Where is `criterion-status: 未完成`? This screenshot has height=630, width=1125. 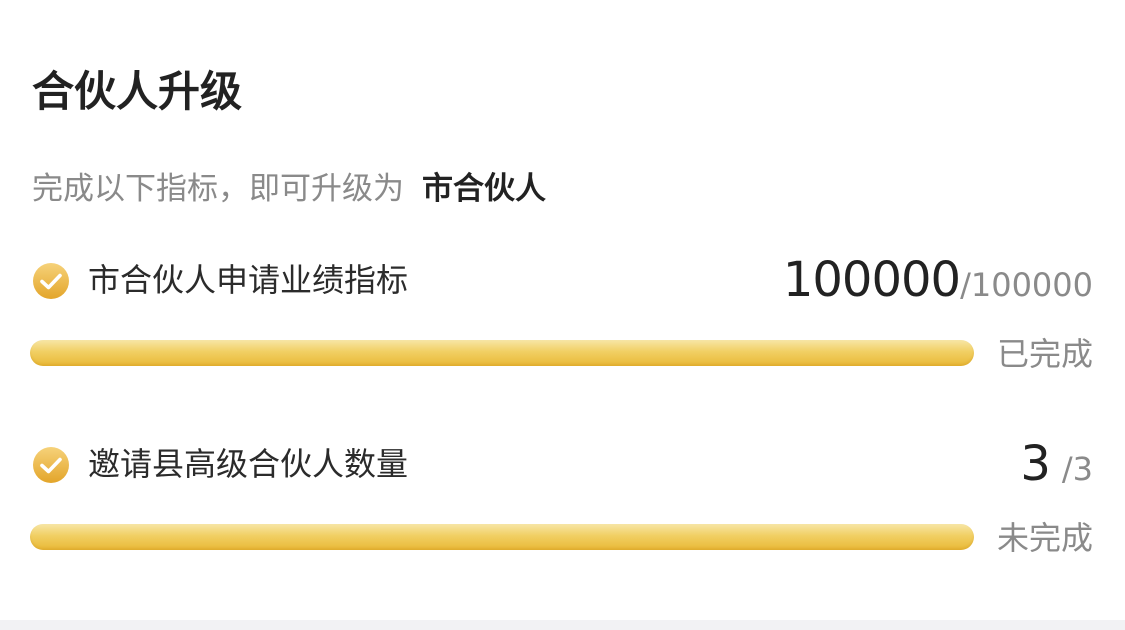 criterion-status: 未完成 is located at coordinates (1044, 538).